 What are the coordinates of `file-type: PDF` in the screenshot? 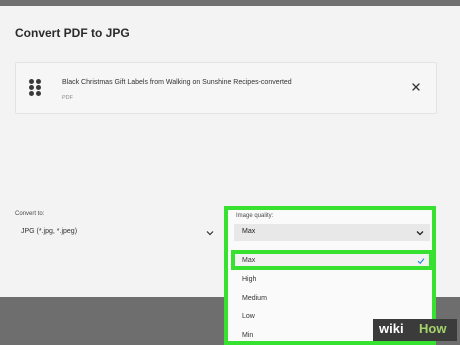 It's located at (67, 98).